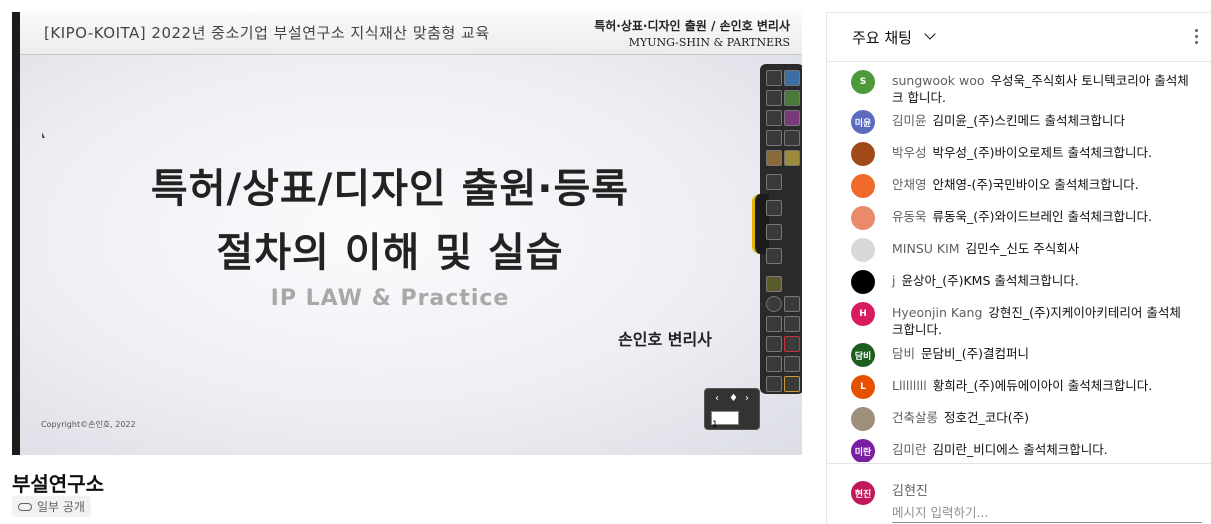  I want to click on prev-slide-icon: ‹, so click(717, 398).